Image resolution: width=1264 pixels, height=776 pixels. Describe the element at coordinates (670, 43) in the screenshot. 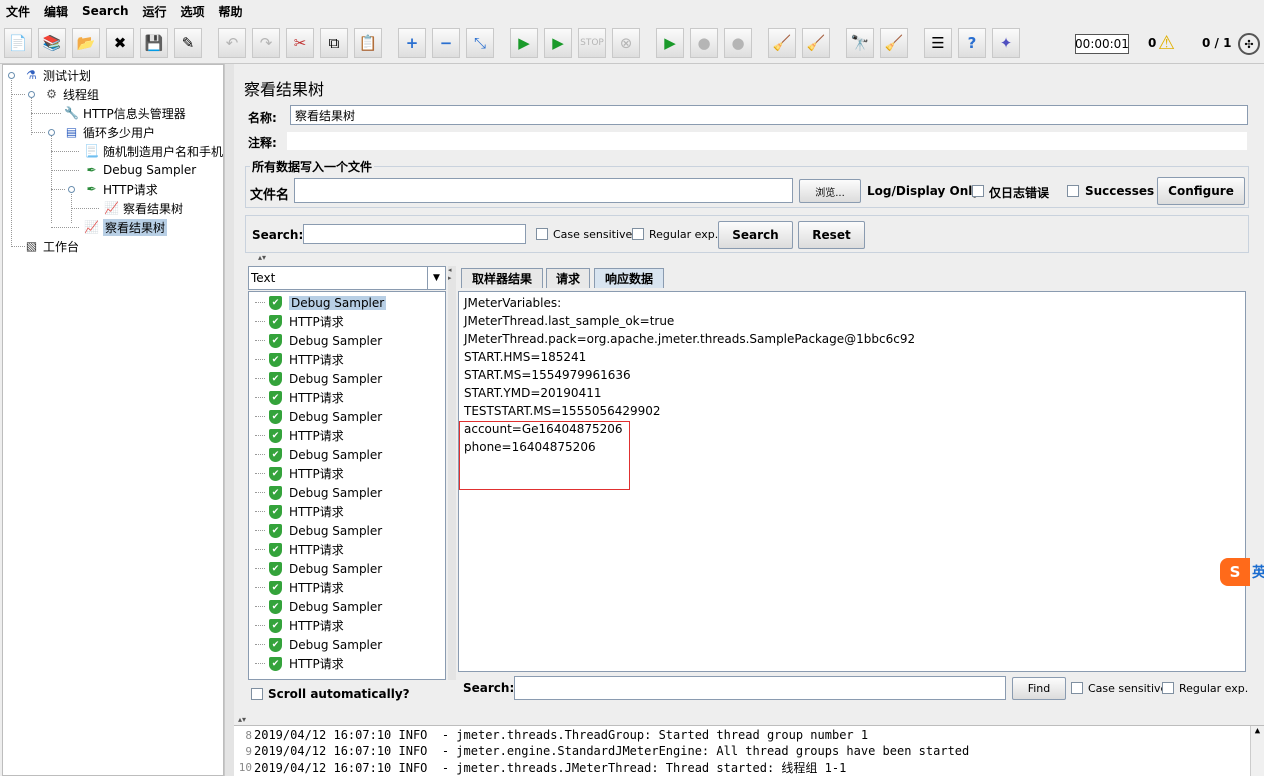

I see `remote-start-icon: ▶` at that location.